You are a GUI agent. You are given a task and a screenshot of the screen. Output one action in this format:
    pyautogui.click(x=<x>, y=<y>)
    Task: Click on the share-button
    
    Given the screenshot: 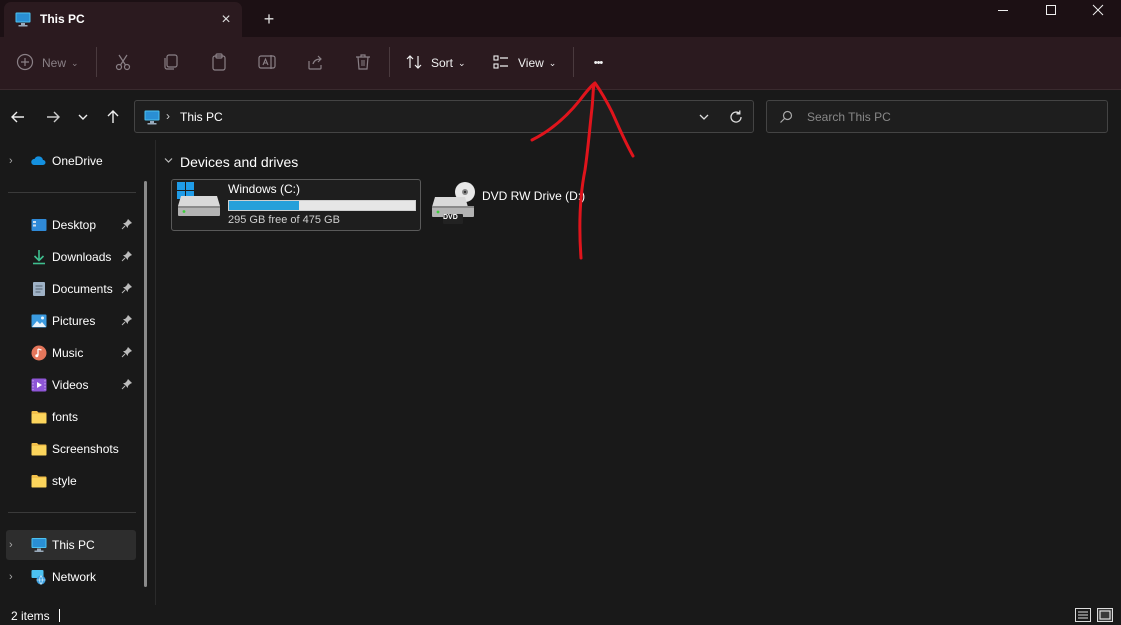 What is the action you would take?
    pyautogui.click(x=315, y=63)
    